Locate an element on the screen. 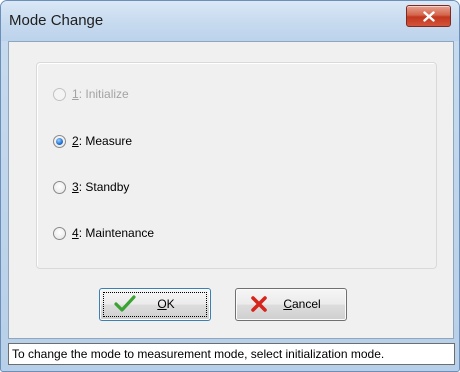  dialog-title: Mode Change is located at coordinates (56, 20).